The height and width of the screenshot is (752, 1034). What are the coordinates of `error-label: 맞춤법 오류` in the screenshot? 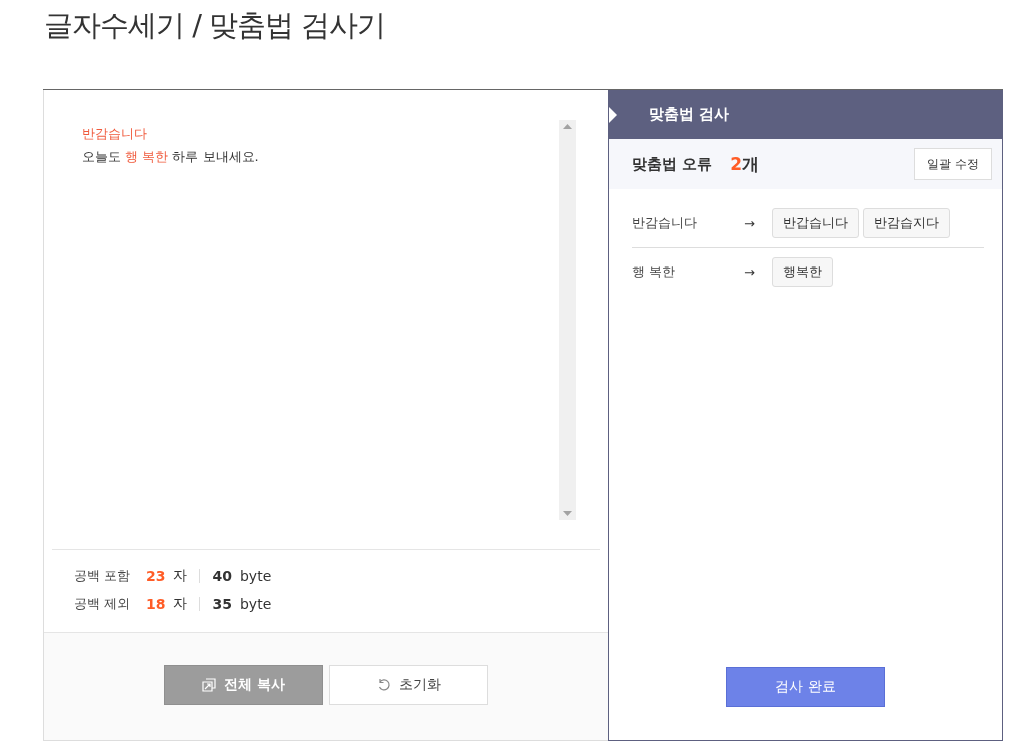 It's located at (672, 164).